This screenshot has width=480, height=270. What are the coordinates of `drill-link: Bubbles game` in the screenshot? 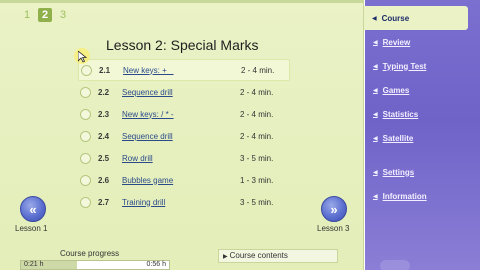 It's located at (181, 180).